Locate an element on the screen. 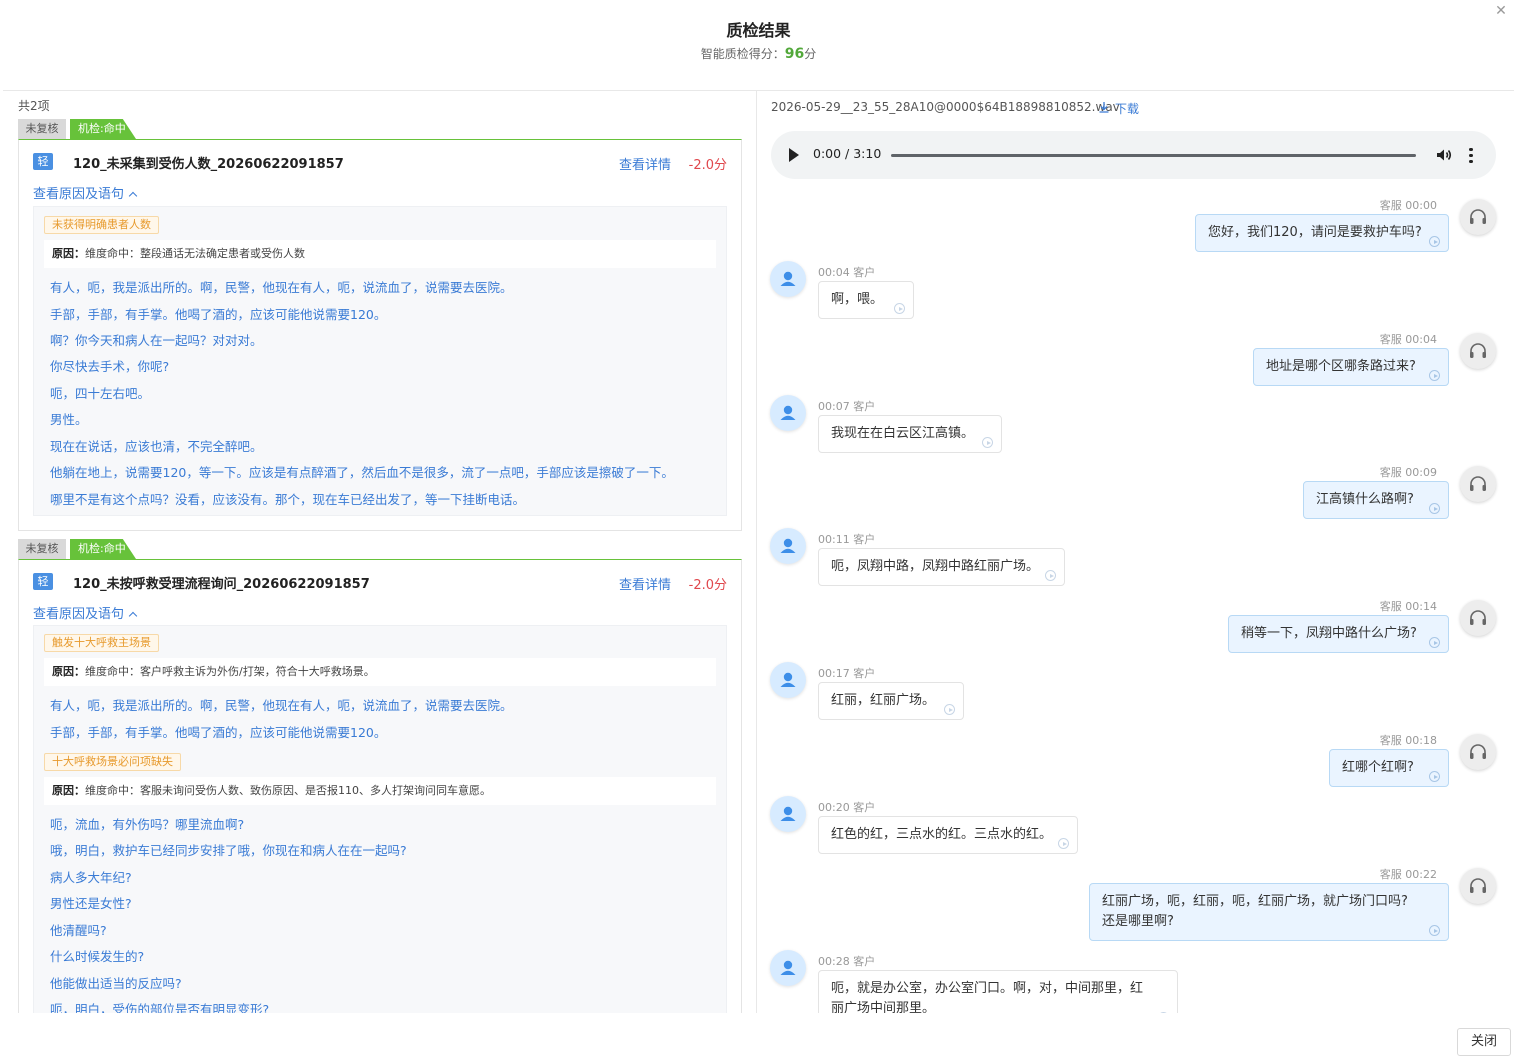 The width and height of the screenshot is (1517, 1058). message-text: 红丽广场，呃，红丽，呃，红丽广场，就广场门口吗? is located at coordinates (1255, 901).